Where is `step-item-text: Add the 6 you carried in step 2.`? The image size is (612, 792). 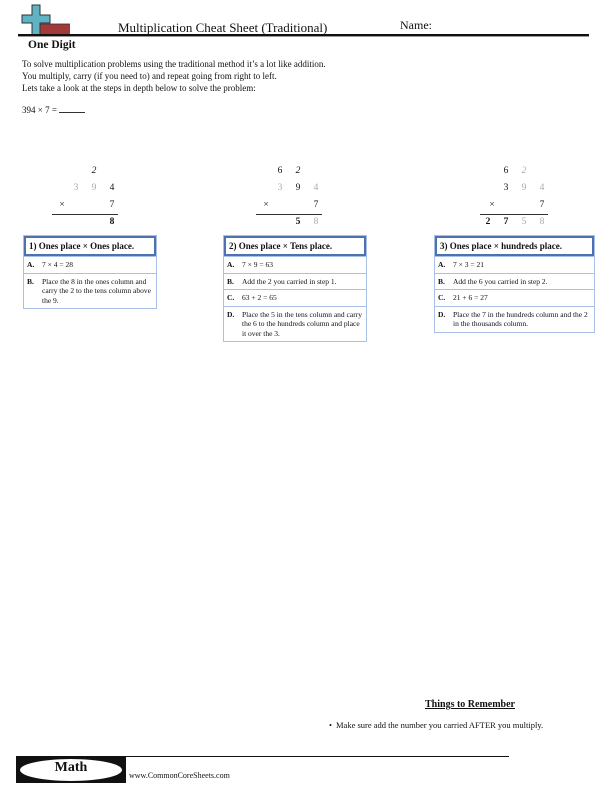 step-item-text: Add the 6 you carried in step 2. is located at coordinates (500, 281).